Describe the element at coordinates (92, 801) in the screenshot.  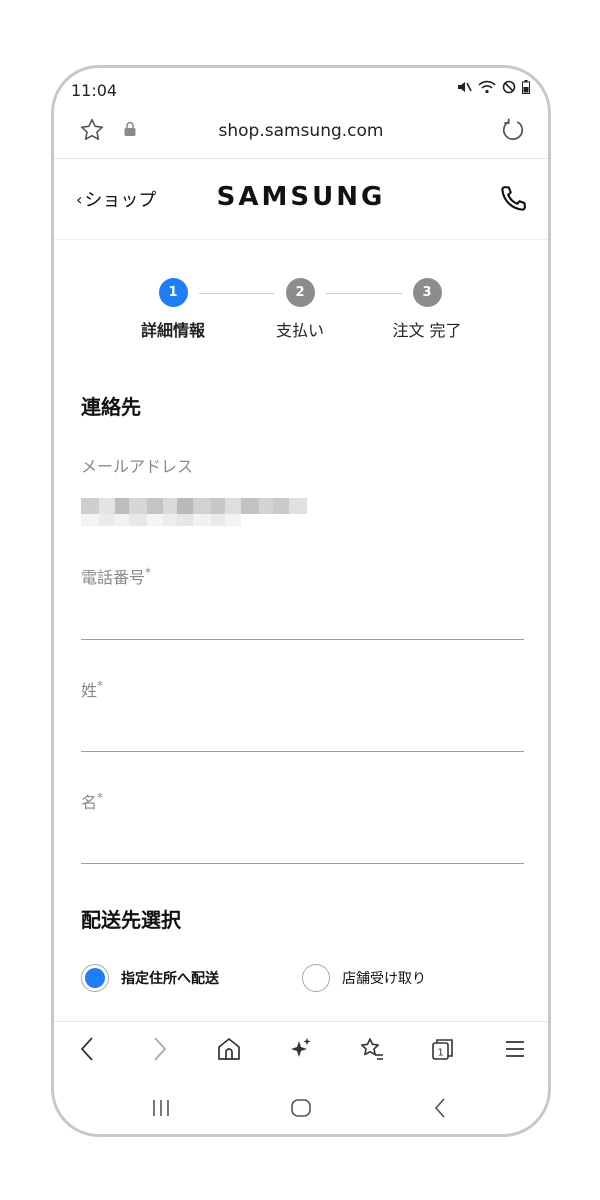
I see `first-name-label: 名*` at that location.